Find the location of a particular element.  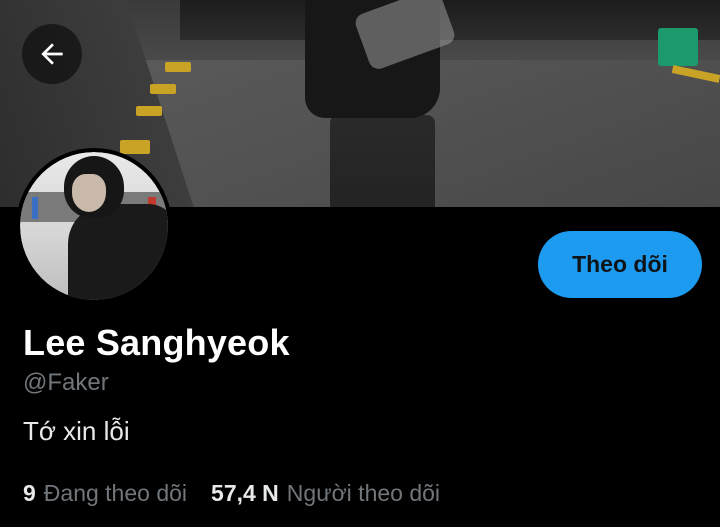

followers-label: Người theo dõi is located at coordinates (363, 493).